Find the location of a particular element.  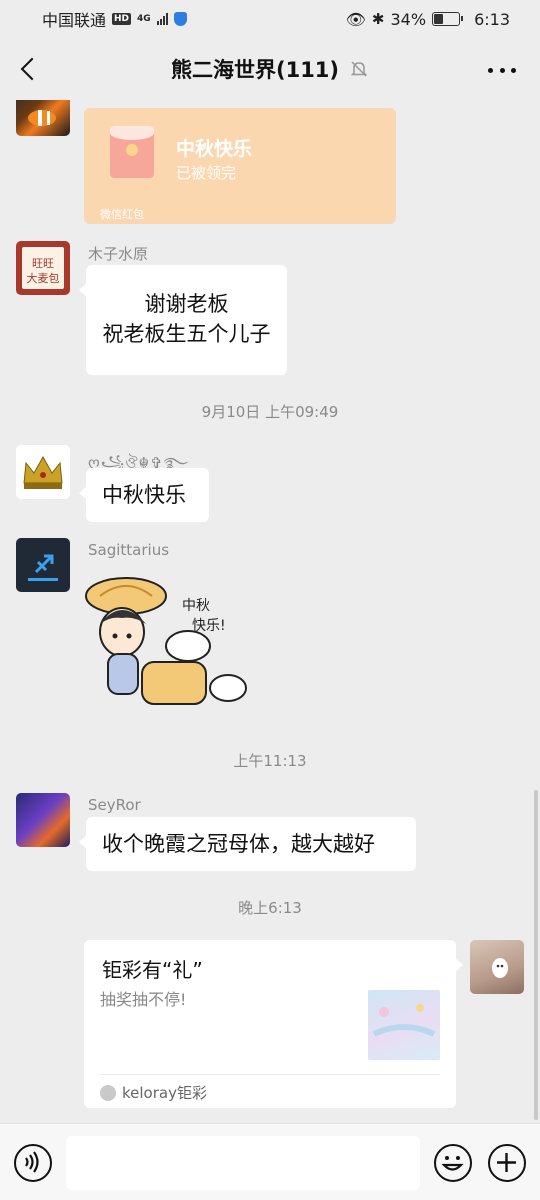

timestamp: 9月10日 上午09:49 is located at coordinates (270, 412).